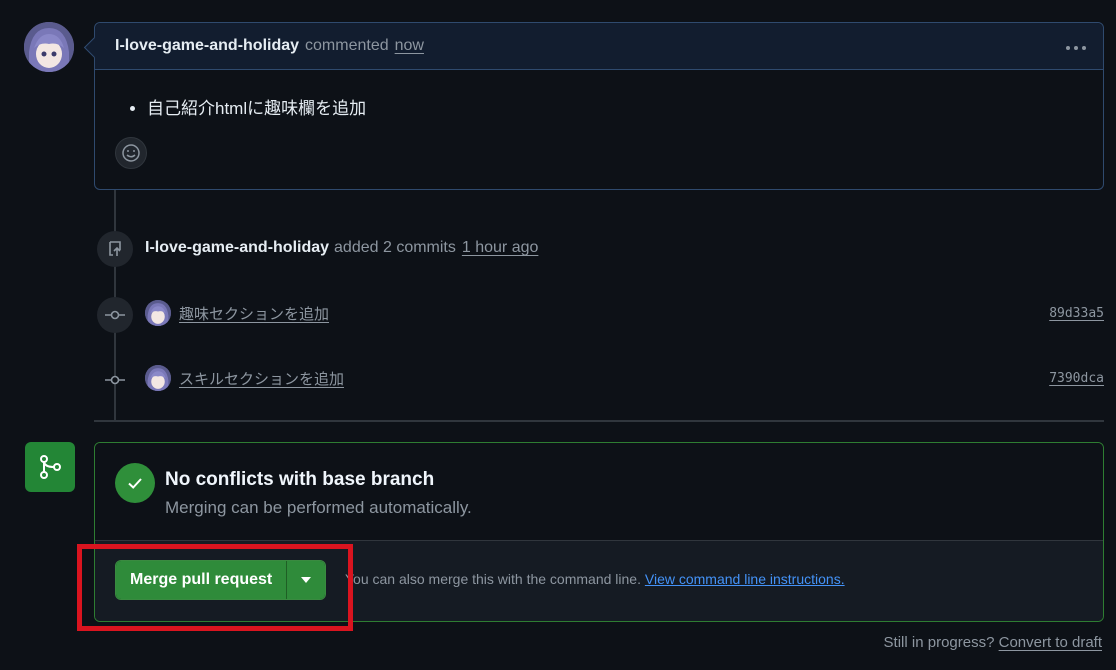 The image size is (1116, 670). What do you see at coordinates (599, 421) in the screenshot?
I see `timeline-divider` at bounding box center [599, 421].